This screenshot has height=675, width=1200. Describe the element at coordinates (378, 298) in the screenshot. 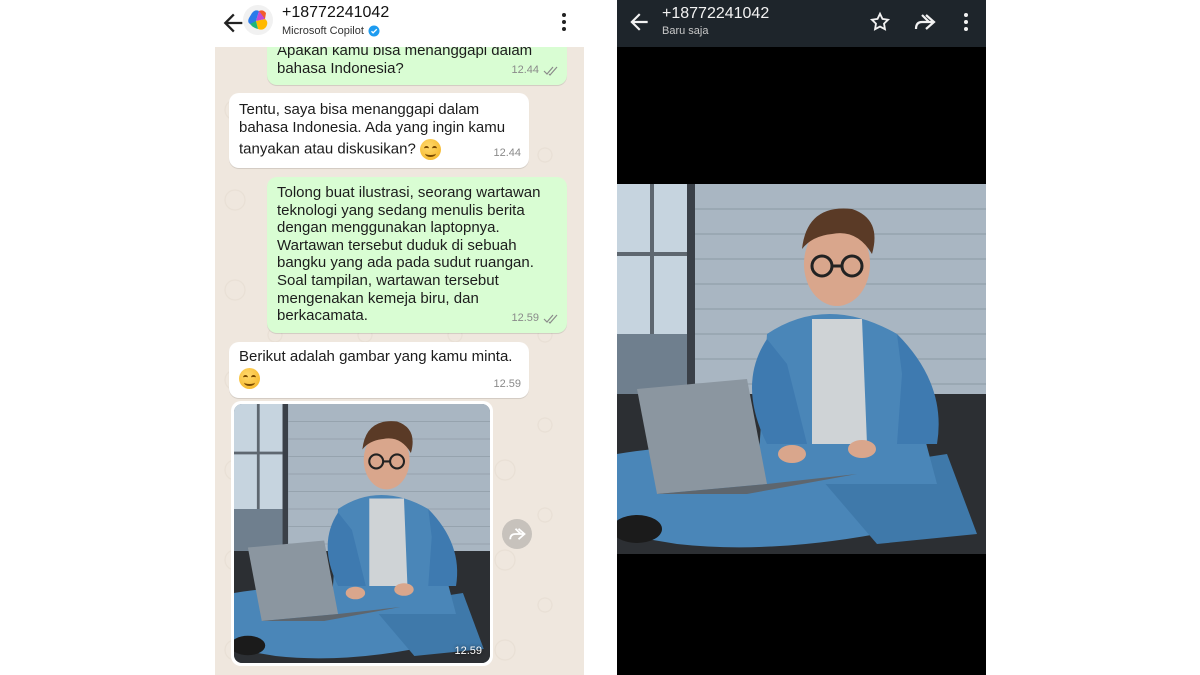

I see `message-line: mengenakan kemeja biru, dan` at that location.